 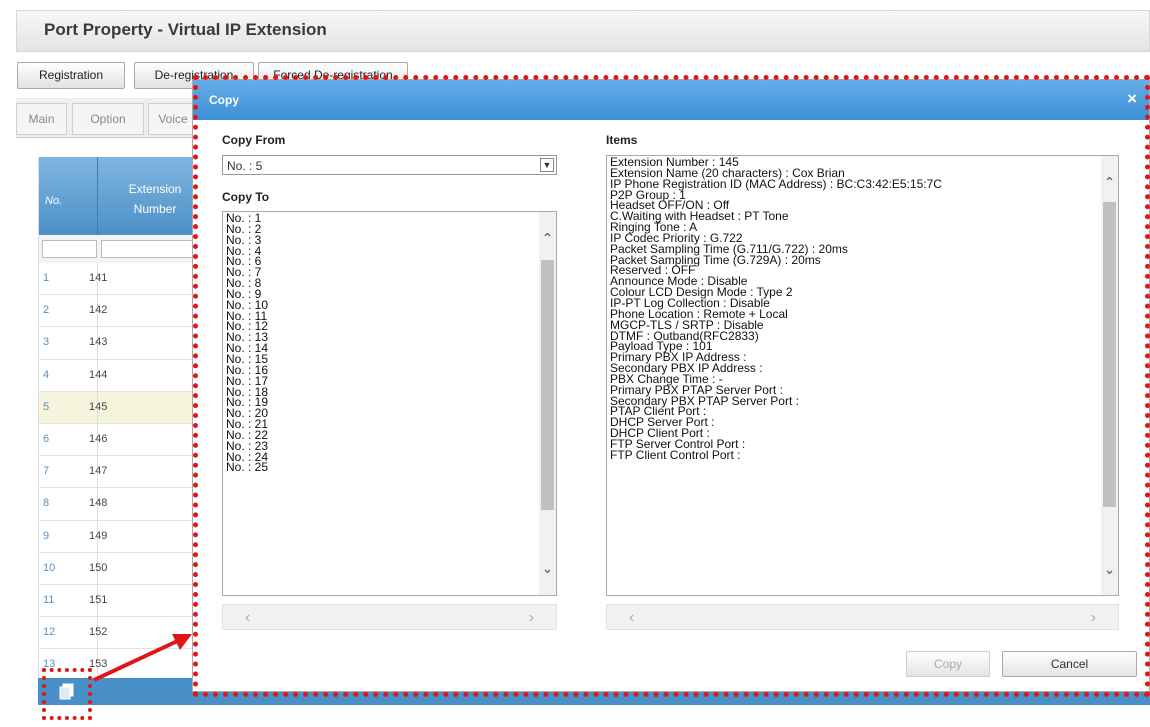 What do you see at coordinates (547, 165) in the screenshot?
I see `chevron-down-icon: ▼` at bounding box center [547, 165].